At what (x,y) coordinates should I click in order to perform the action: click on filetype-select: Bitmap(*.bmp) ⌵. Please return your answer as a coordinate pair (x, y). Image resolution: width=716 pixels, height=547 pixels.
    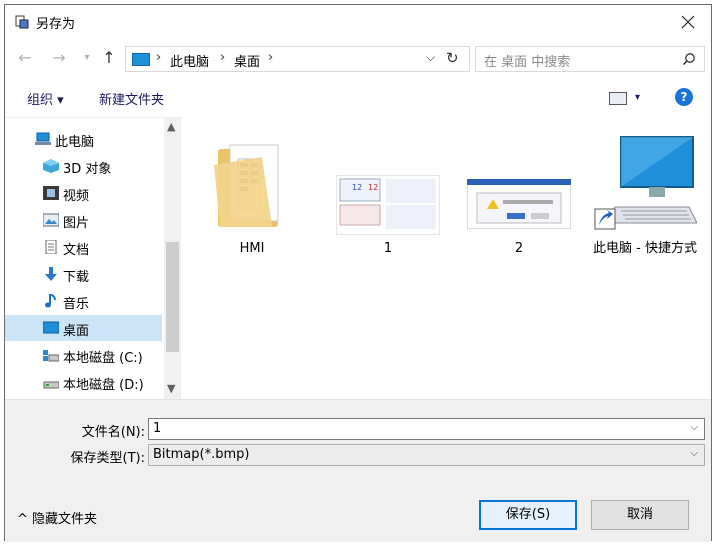
    Looking at the image, I should click on (426, 455).